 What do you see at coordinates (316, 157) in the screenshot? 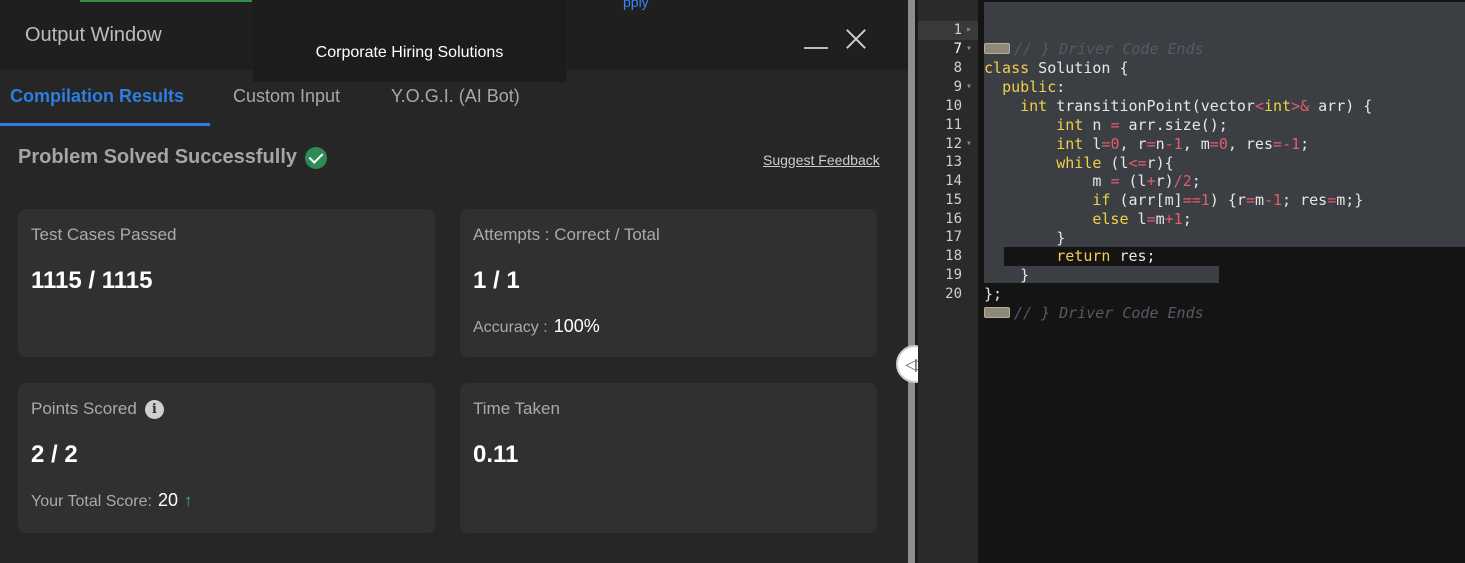
I see `check-circle-icon` at bounding box center [316, 157].